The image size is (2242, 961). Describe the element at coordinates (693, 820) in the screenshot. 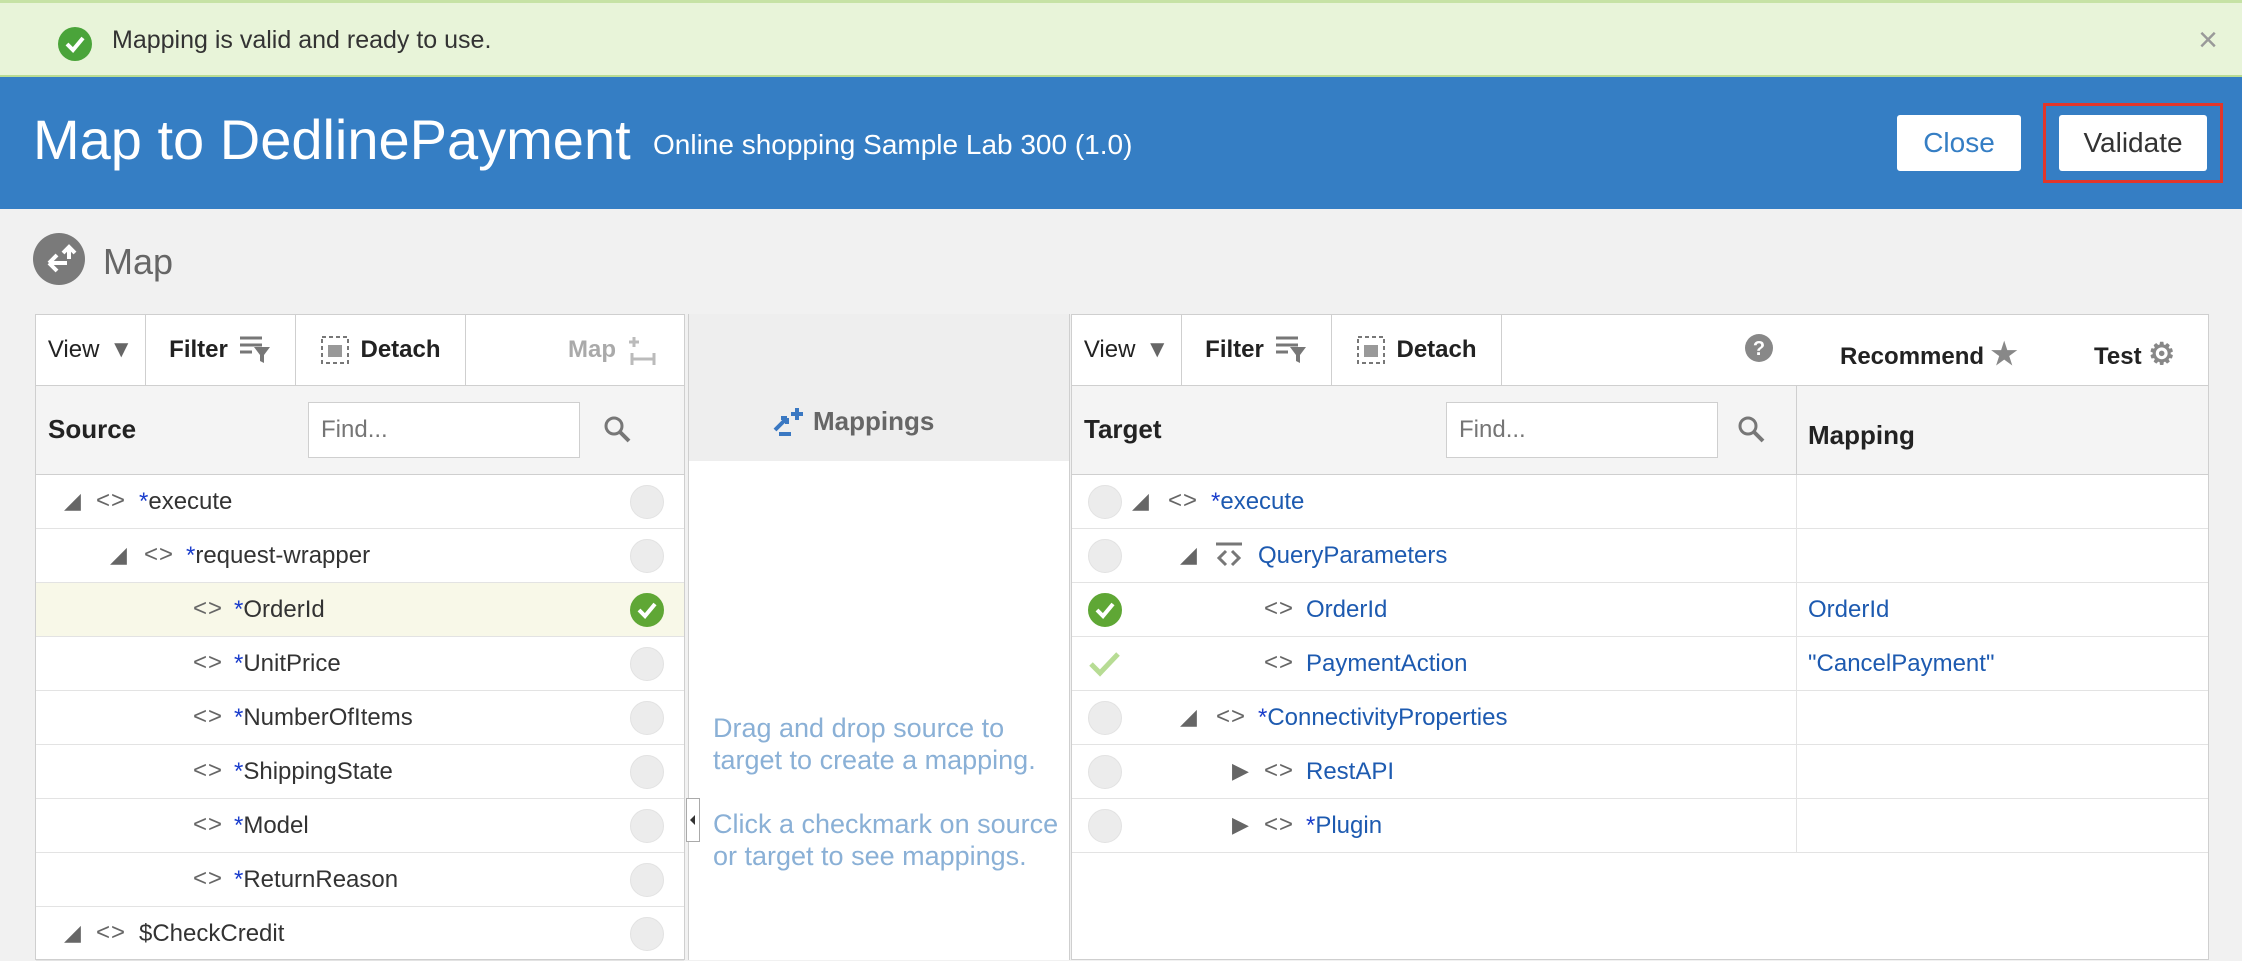

I see `splitter-handle` at that location.